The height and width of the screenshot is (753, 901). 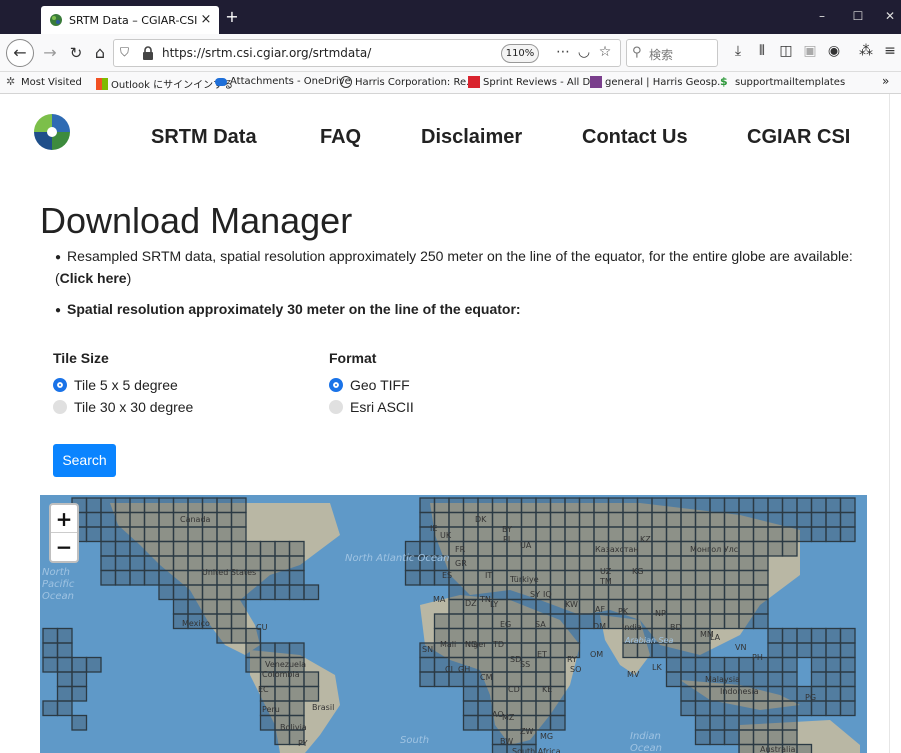 What do you see at coordinates (635, 137) in the screenshot?
I see `nav-contact-us: Contact Us` at bounding box center [635, 137].